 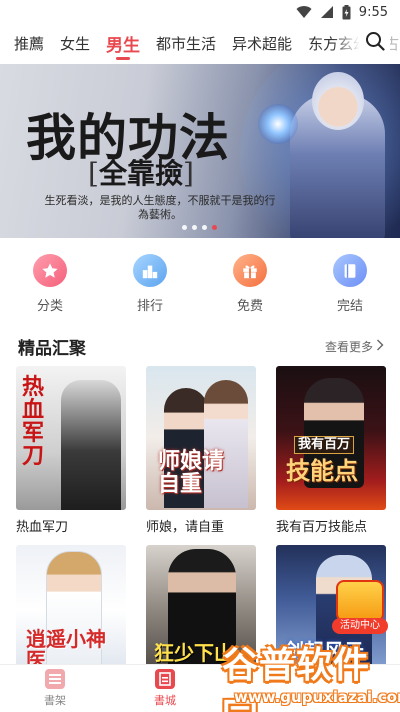 What do you see at coordinates (200, 12) in the screenshot?
I see `status-bar: 9:55` at bounding box center [200, 12].